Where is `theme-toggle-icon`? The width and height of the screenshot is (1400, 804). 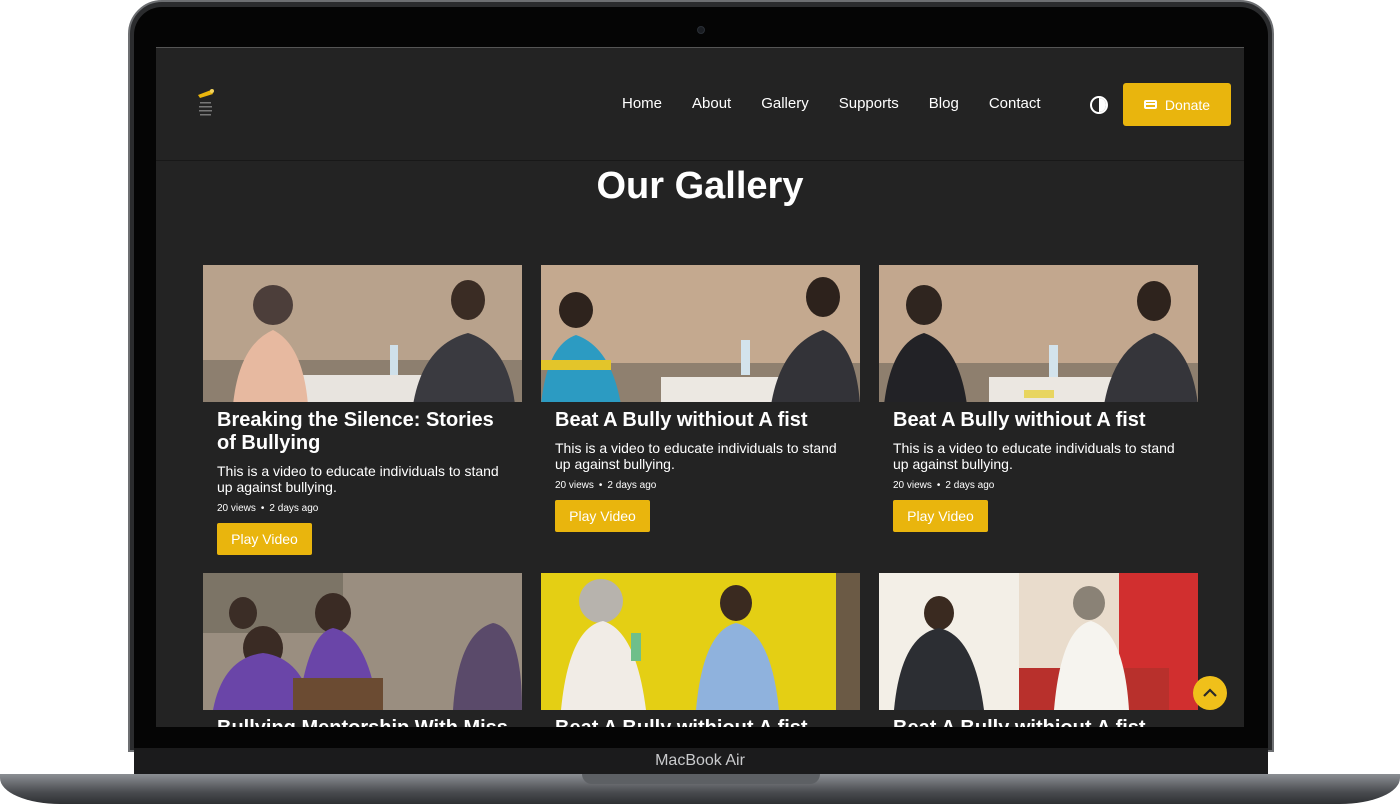 theme-toggle-icon is located at coordinates (1099, 105).